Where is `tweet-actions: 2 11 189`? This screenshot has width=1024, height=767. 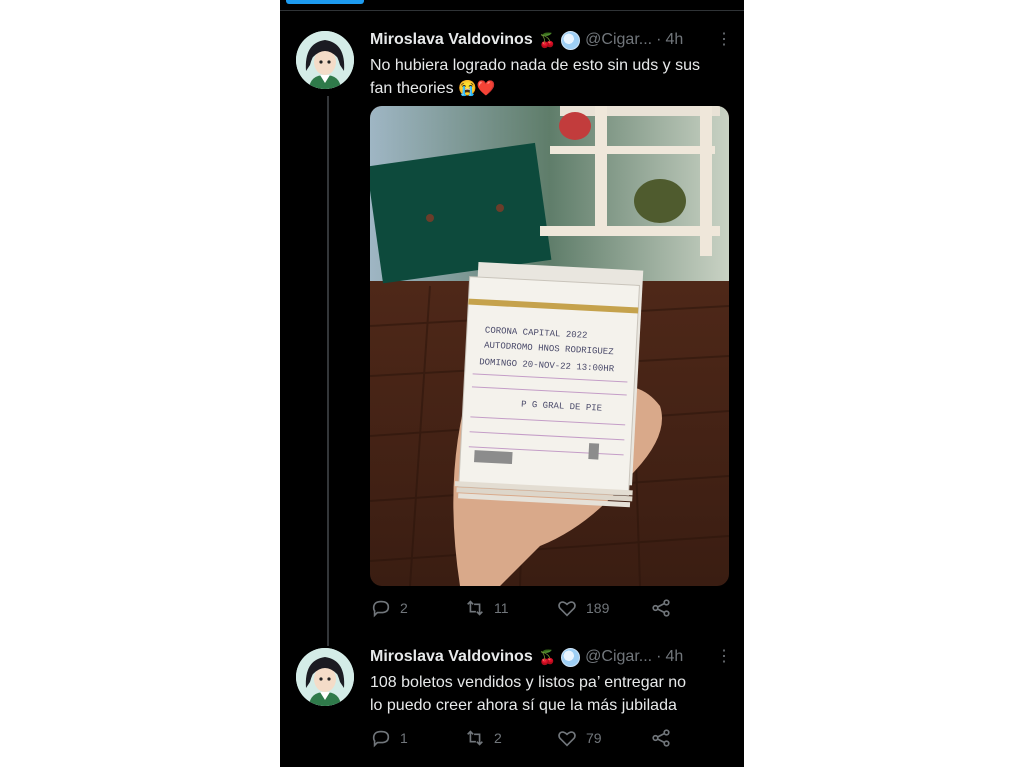
tweet-actions: 2 11 189 is located at coordinates (550, 609).